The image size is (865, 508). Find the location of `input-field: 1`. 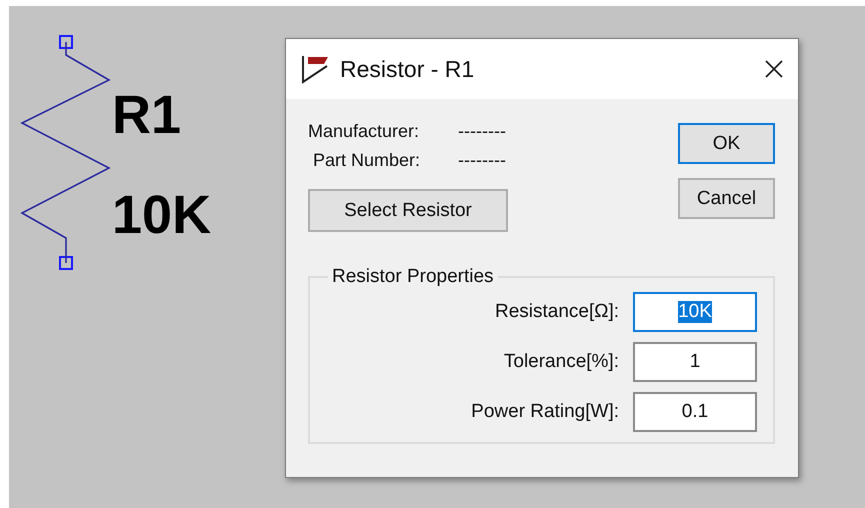

input-field: 1 is located at coordinates (695, 362).